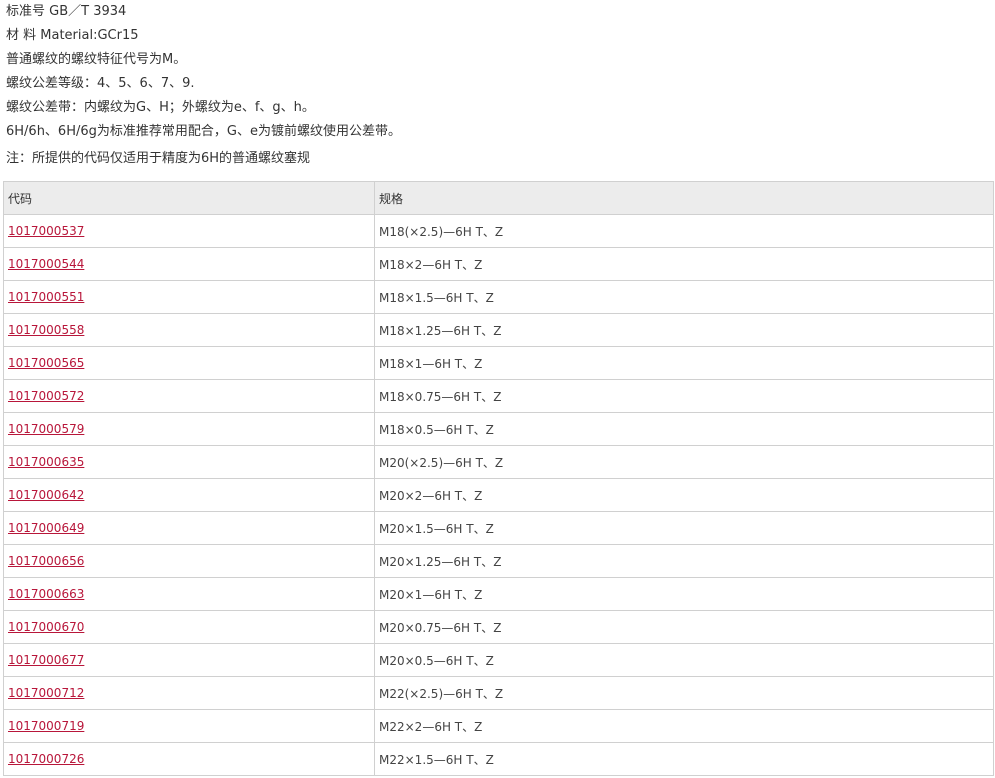 The height and width of the screenshot is (778, 995). I want to click on thread-feature-code: 普通螺纹的螺纹特征代号为M。, so click(96, 59).